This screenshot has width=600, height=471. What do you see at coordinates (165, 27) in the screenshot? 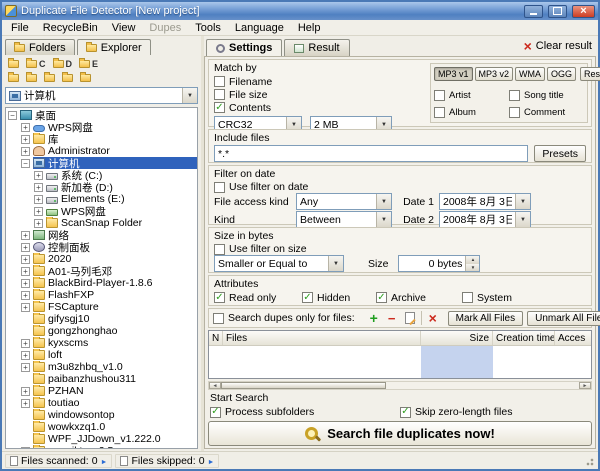
I see `menu-dupes: Dupes` at bounding box center [165, 27].